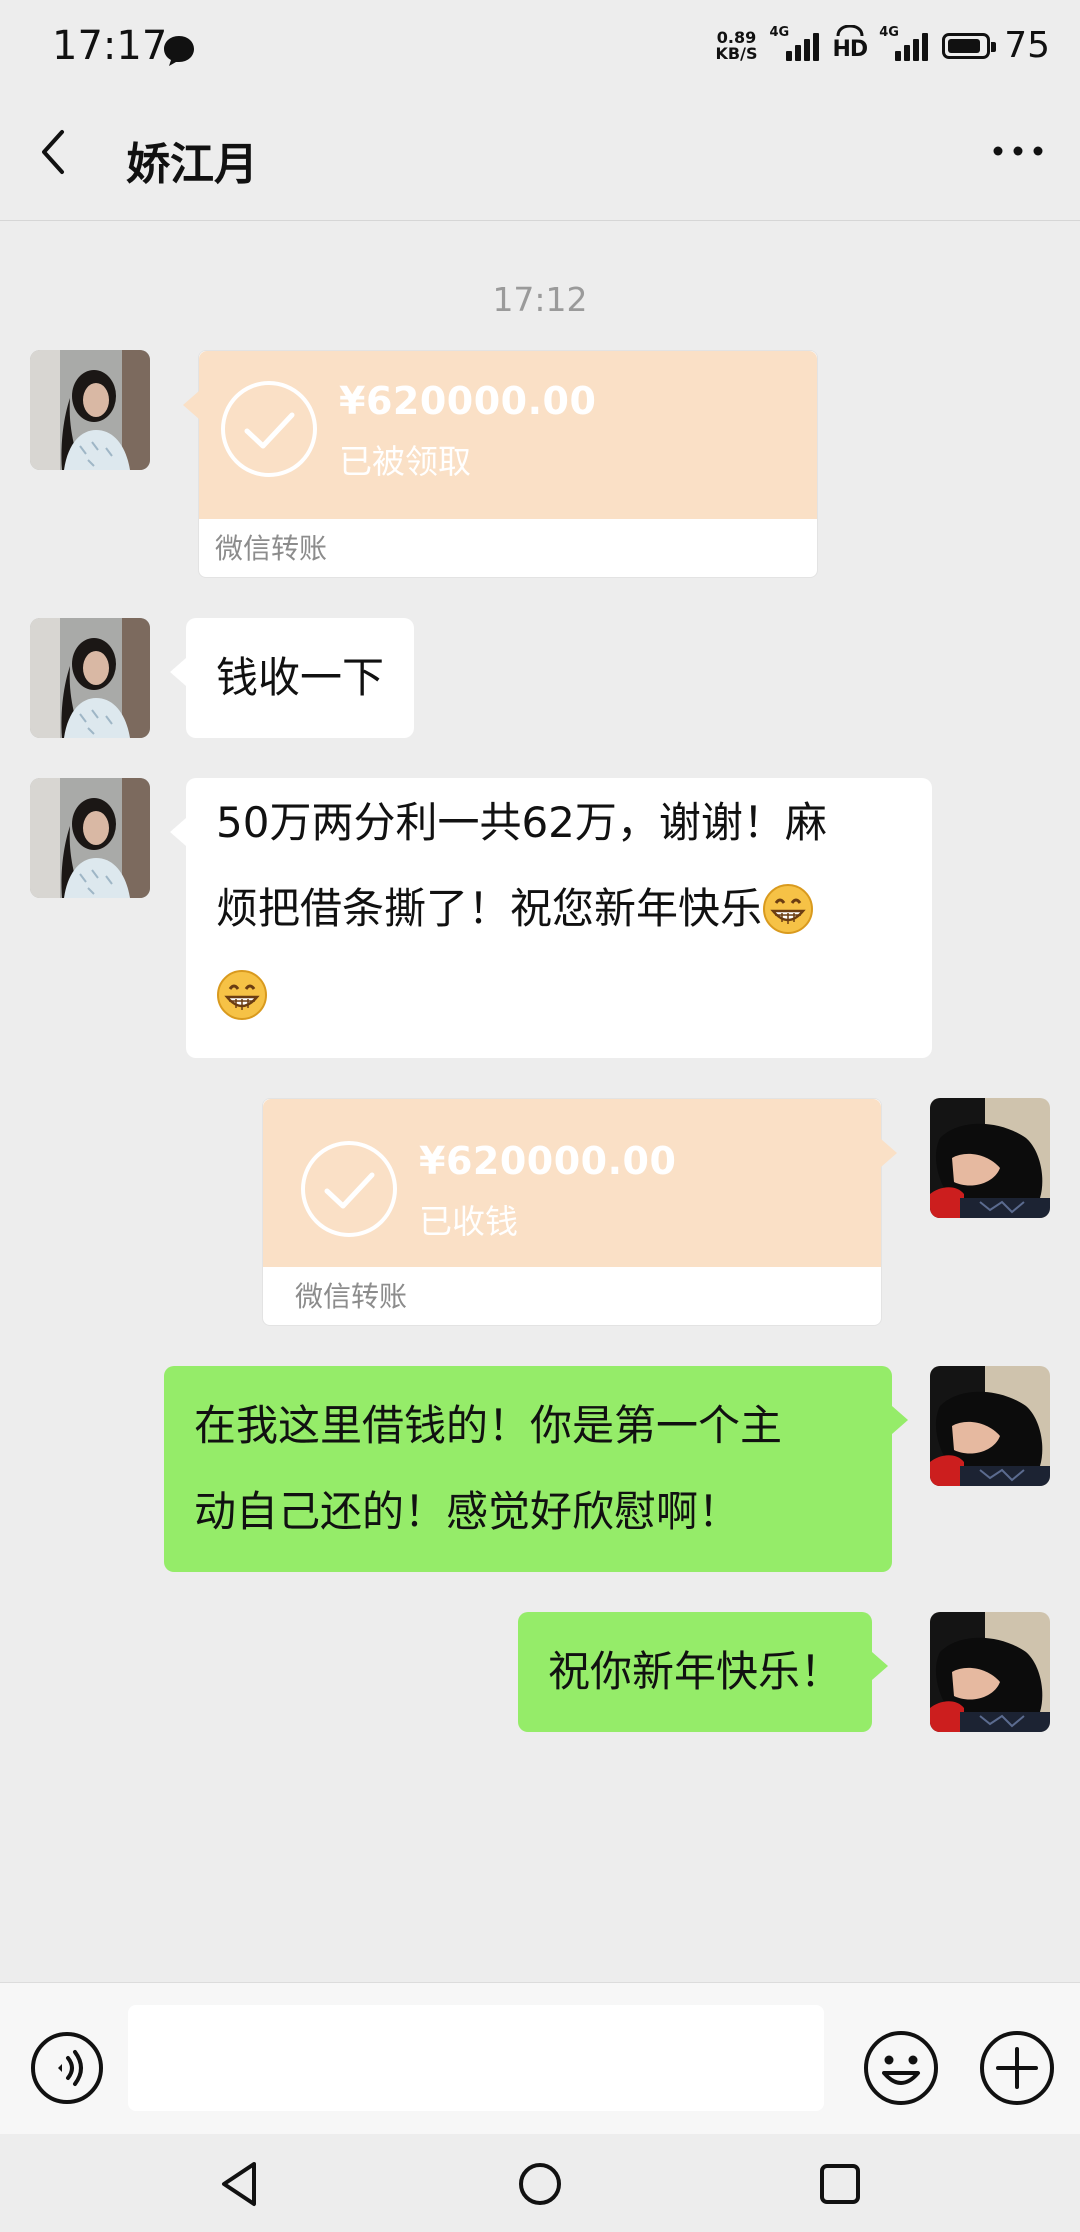 This screenshot has width=1080, height=2232. Describe the element at coordinates (179, 51) in the screenshot. I see `message-notification-icon` at that location.